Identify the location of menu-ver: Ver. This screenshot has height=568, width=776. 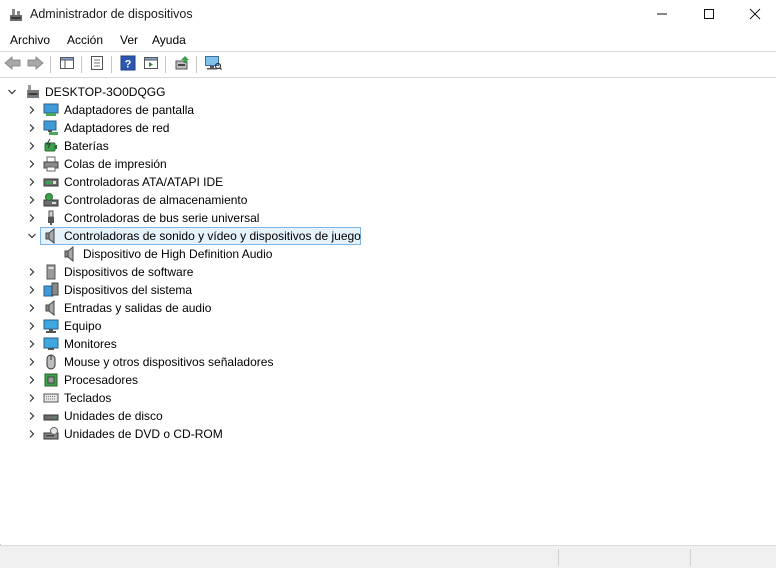
(129, 40).